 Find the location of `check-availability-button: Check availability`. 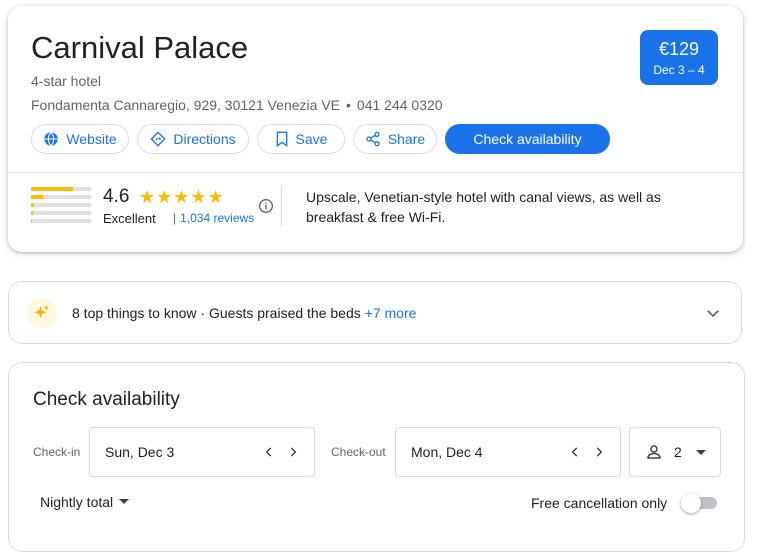

check-availability-button: Check availability is located at coordinates (527, 139).